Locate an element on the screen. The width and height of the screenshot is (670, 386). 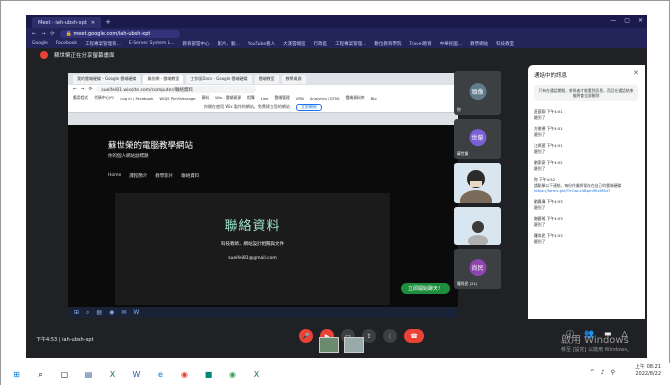
presented-bookmark: 資料 is located at coordinates (205, 98).